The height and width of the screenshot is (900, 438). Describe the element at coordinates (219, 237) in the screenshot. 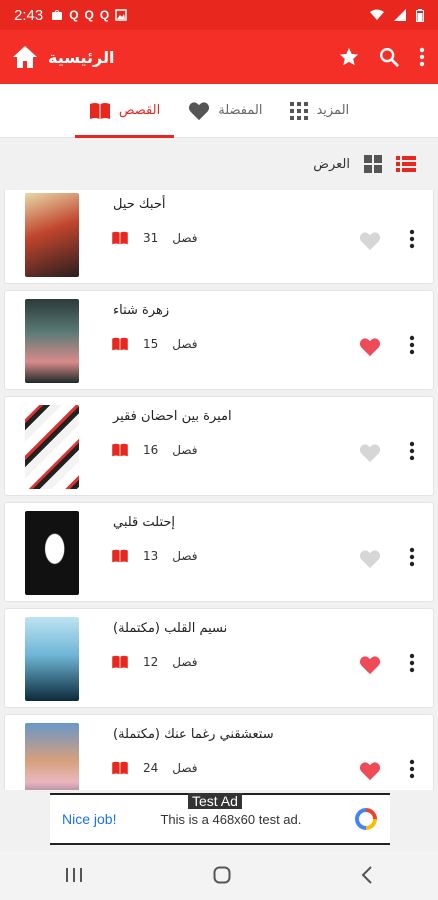

I see `story-card: أحبك حيل 31 فصل` at that location.